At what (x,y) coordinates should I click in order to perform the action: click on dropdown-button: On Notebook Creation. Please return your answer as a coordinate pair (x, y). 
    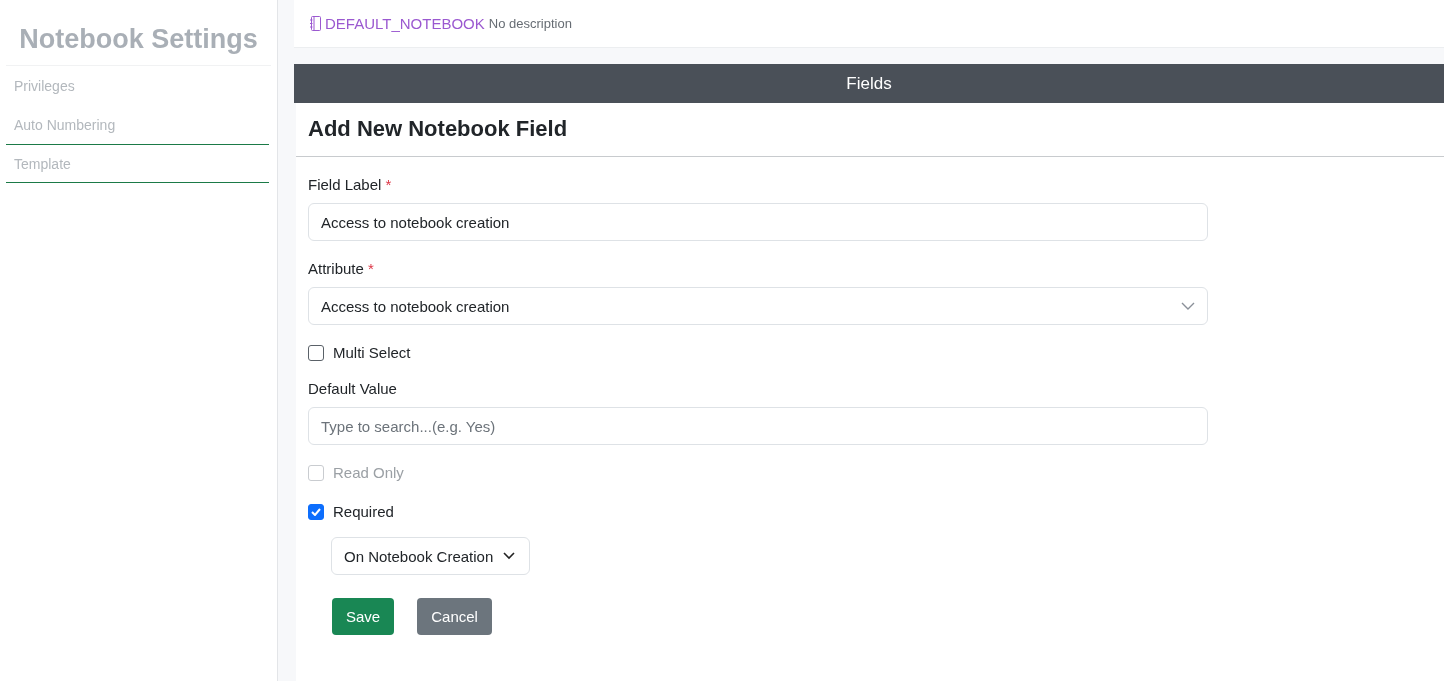
    Looking at the image, I should click on (431, 556).